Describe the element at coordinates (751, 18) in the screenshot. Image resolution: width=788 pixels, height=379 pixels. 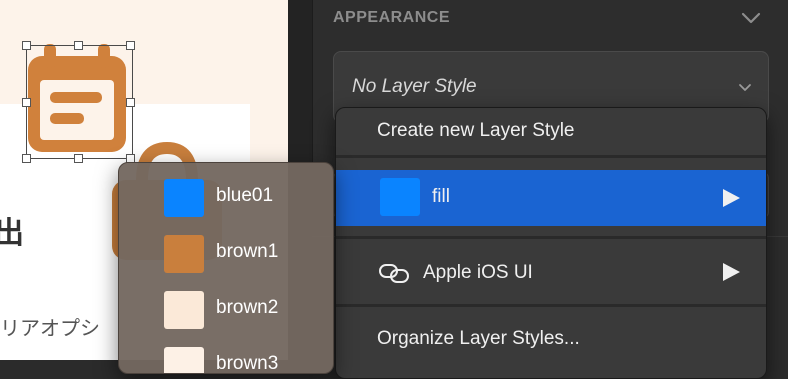
I see `collapse-chevron-icon` at that location.